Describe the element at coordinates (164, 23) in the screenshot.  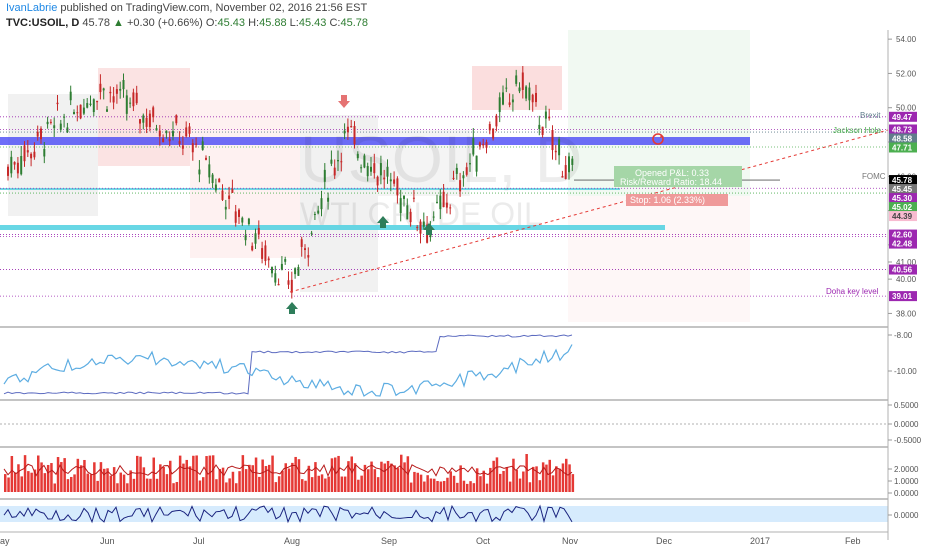
I see `change-value: +0.30 (+0.66%)` at that location.